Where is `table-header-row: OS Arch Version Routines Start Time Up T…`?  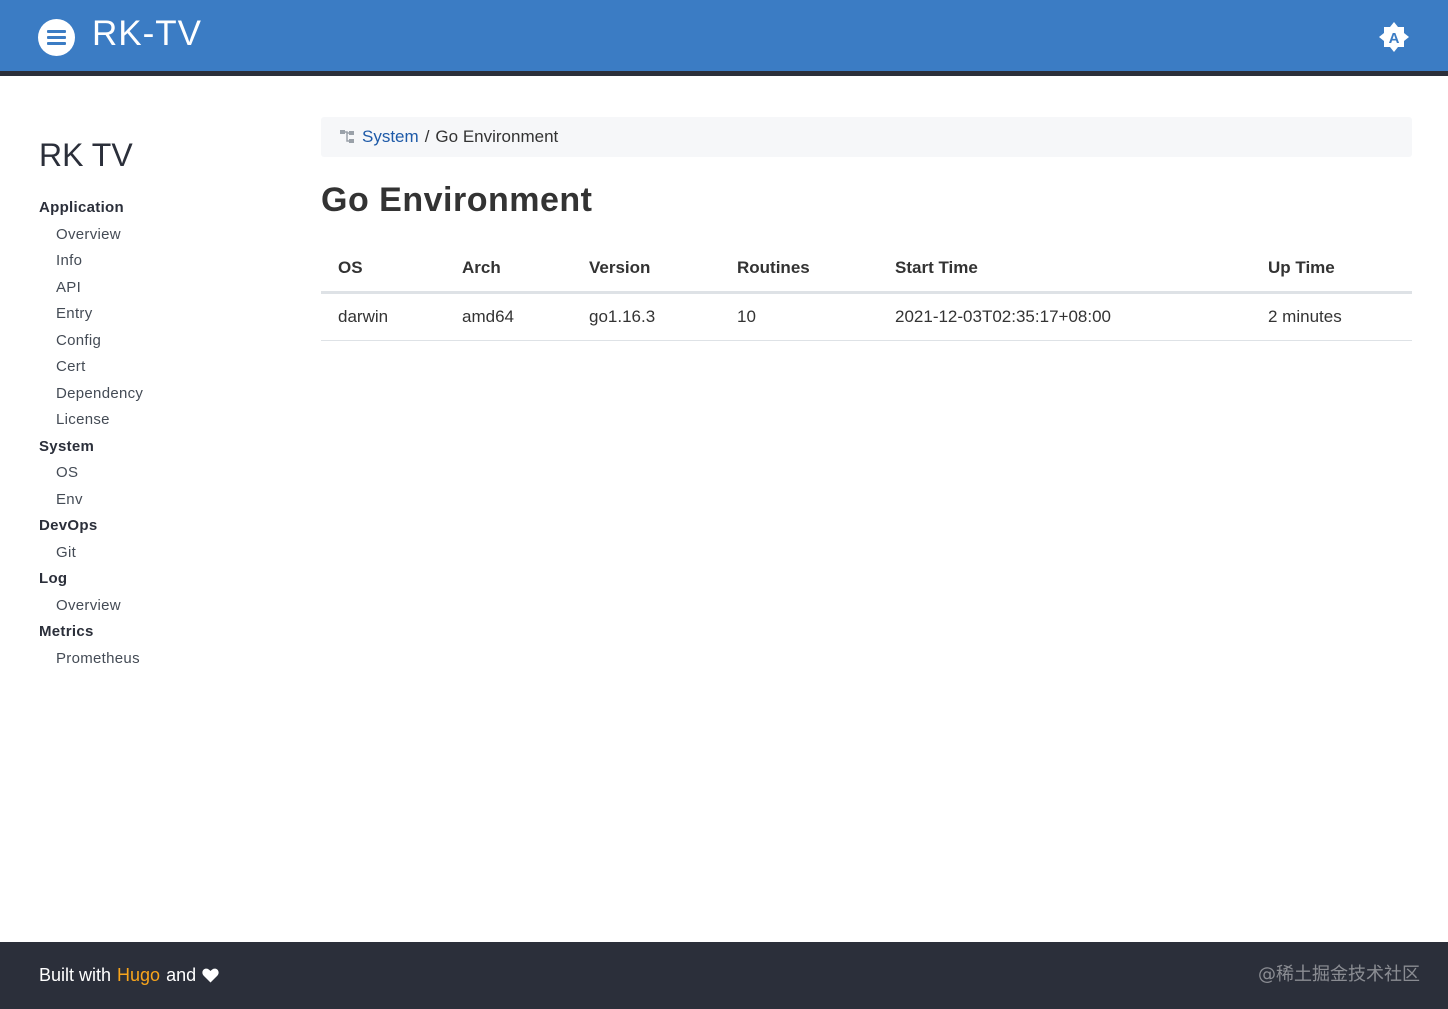
table-header-row: OS Arch Version Routines Start Time Up T… is located at coordinates (866, 269).